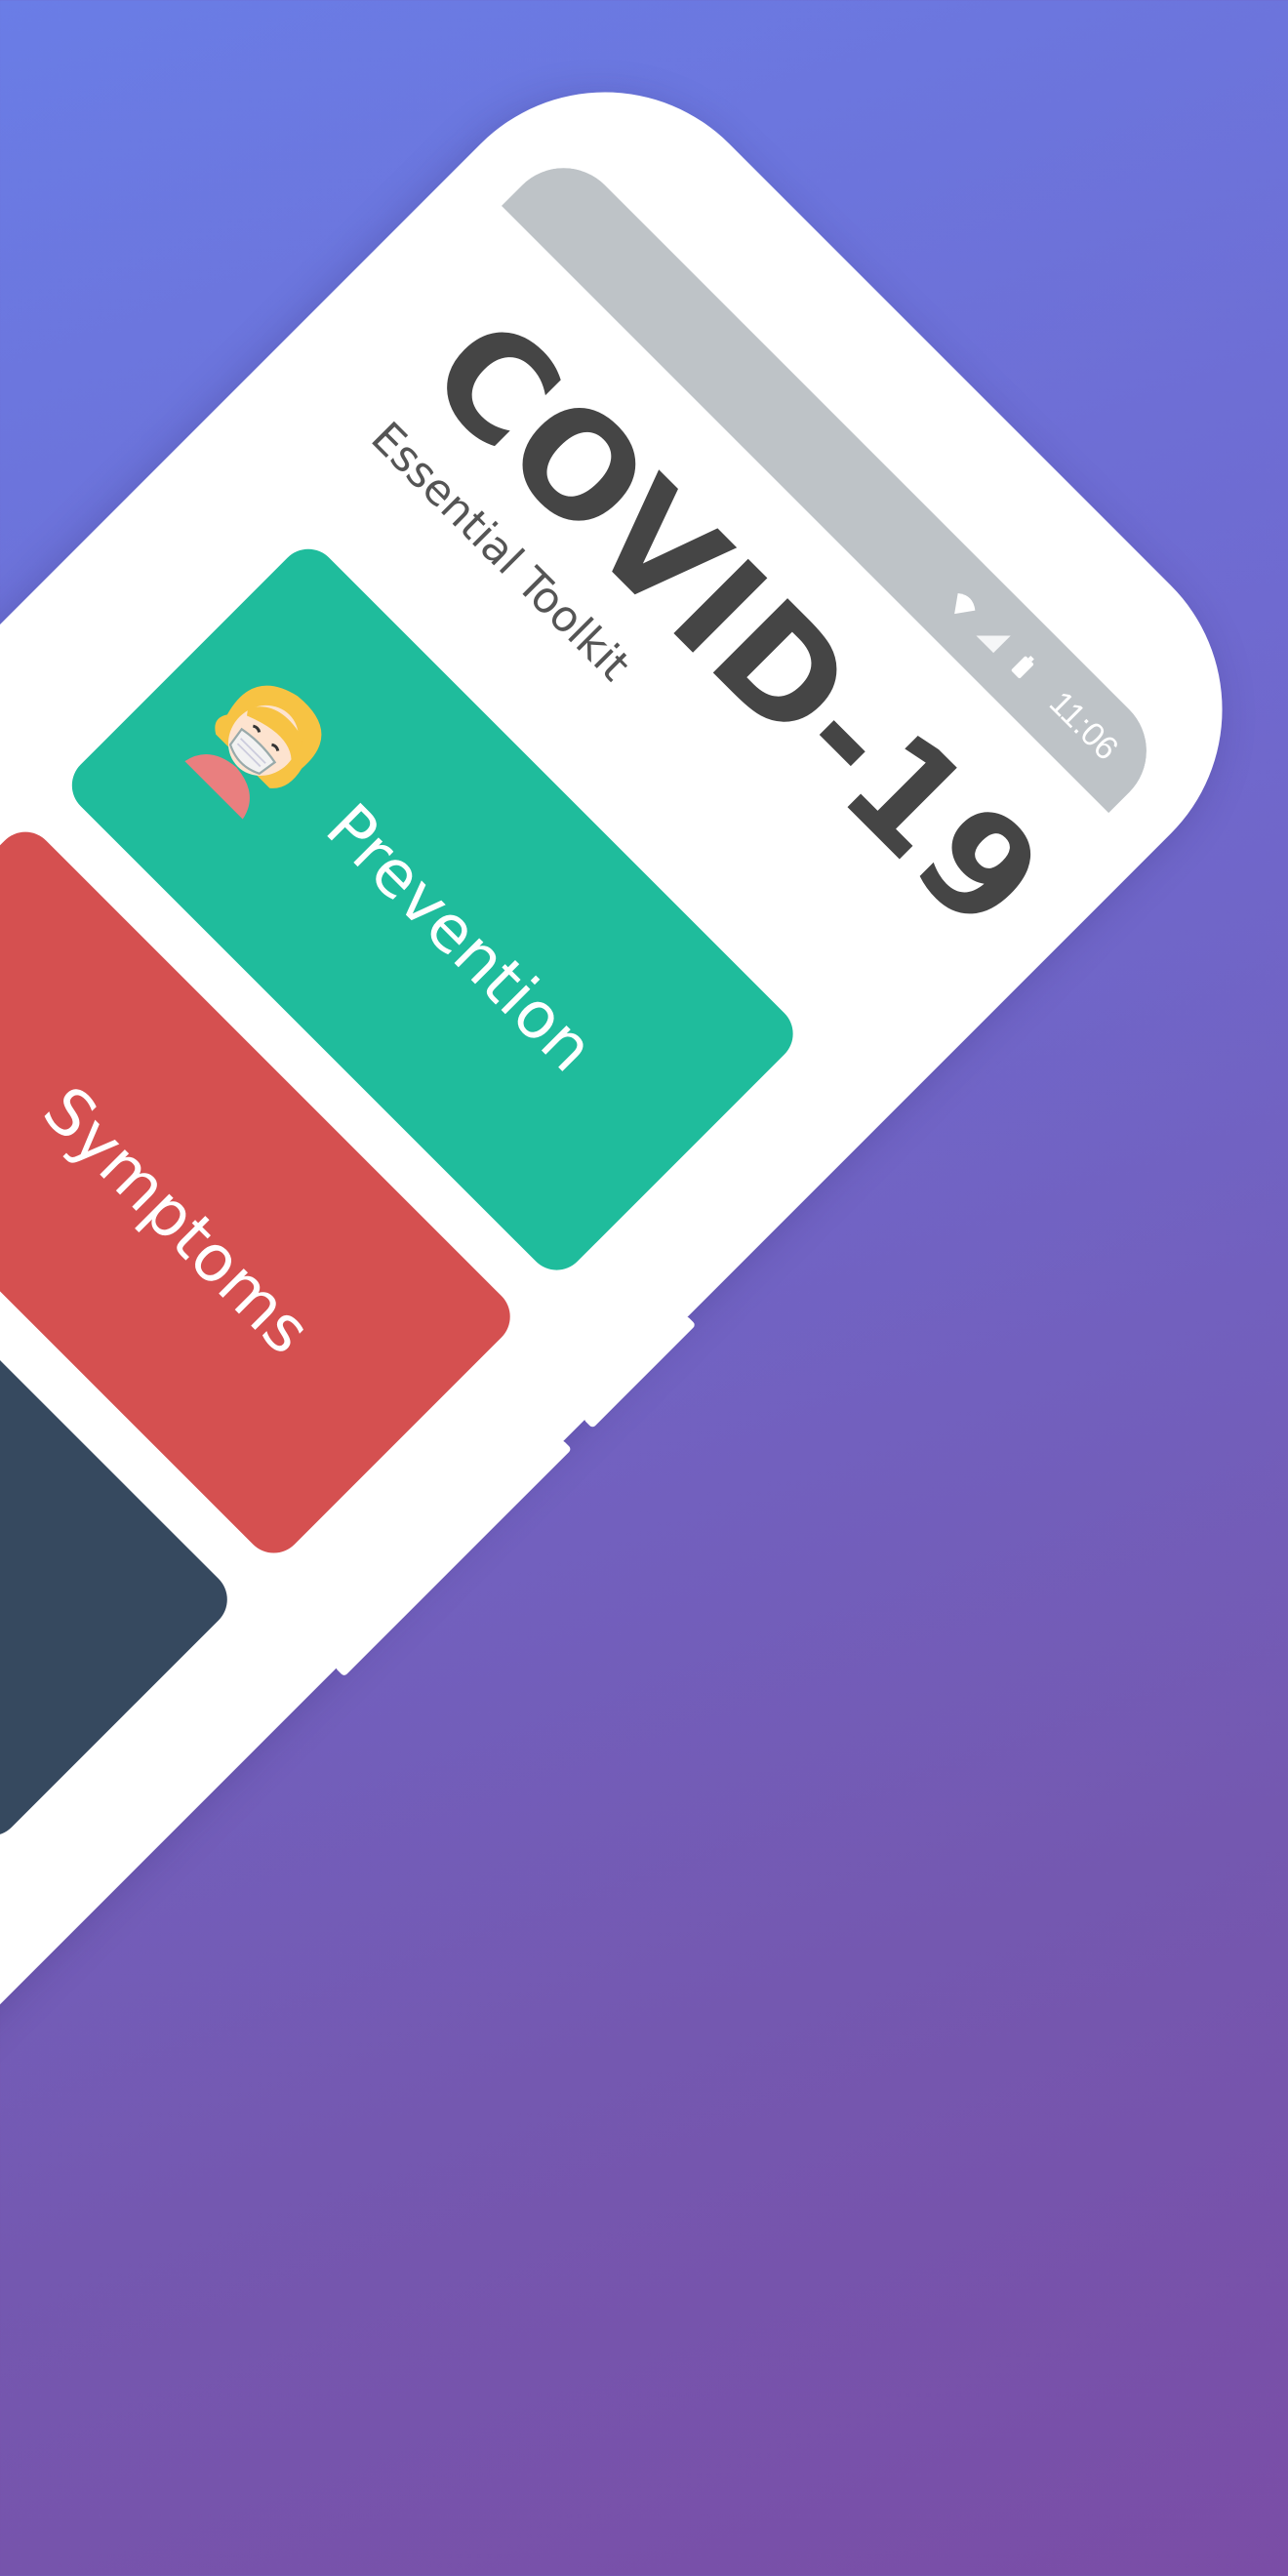 This screenshot has height=2576, width=1288. I want to click on masked-person-icon, so click(253, 752).